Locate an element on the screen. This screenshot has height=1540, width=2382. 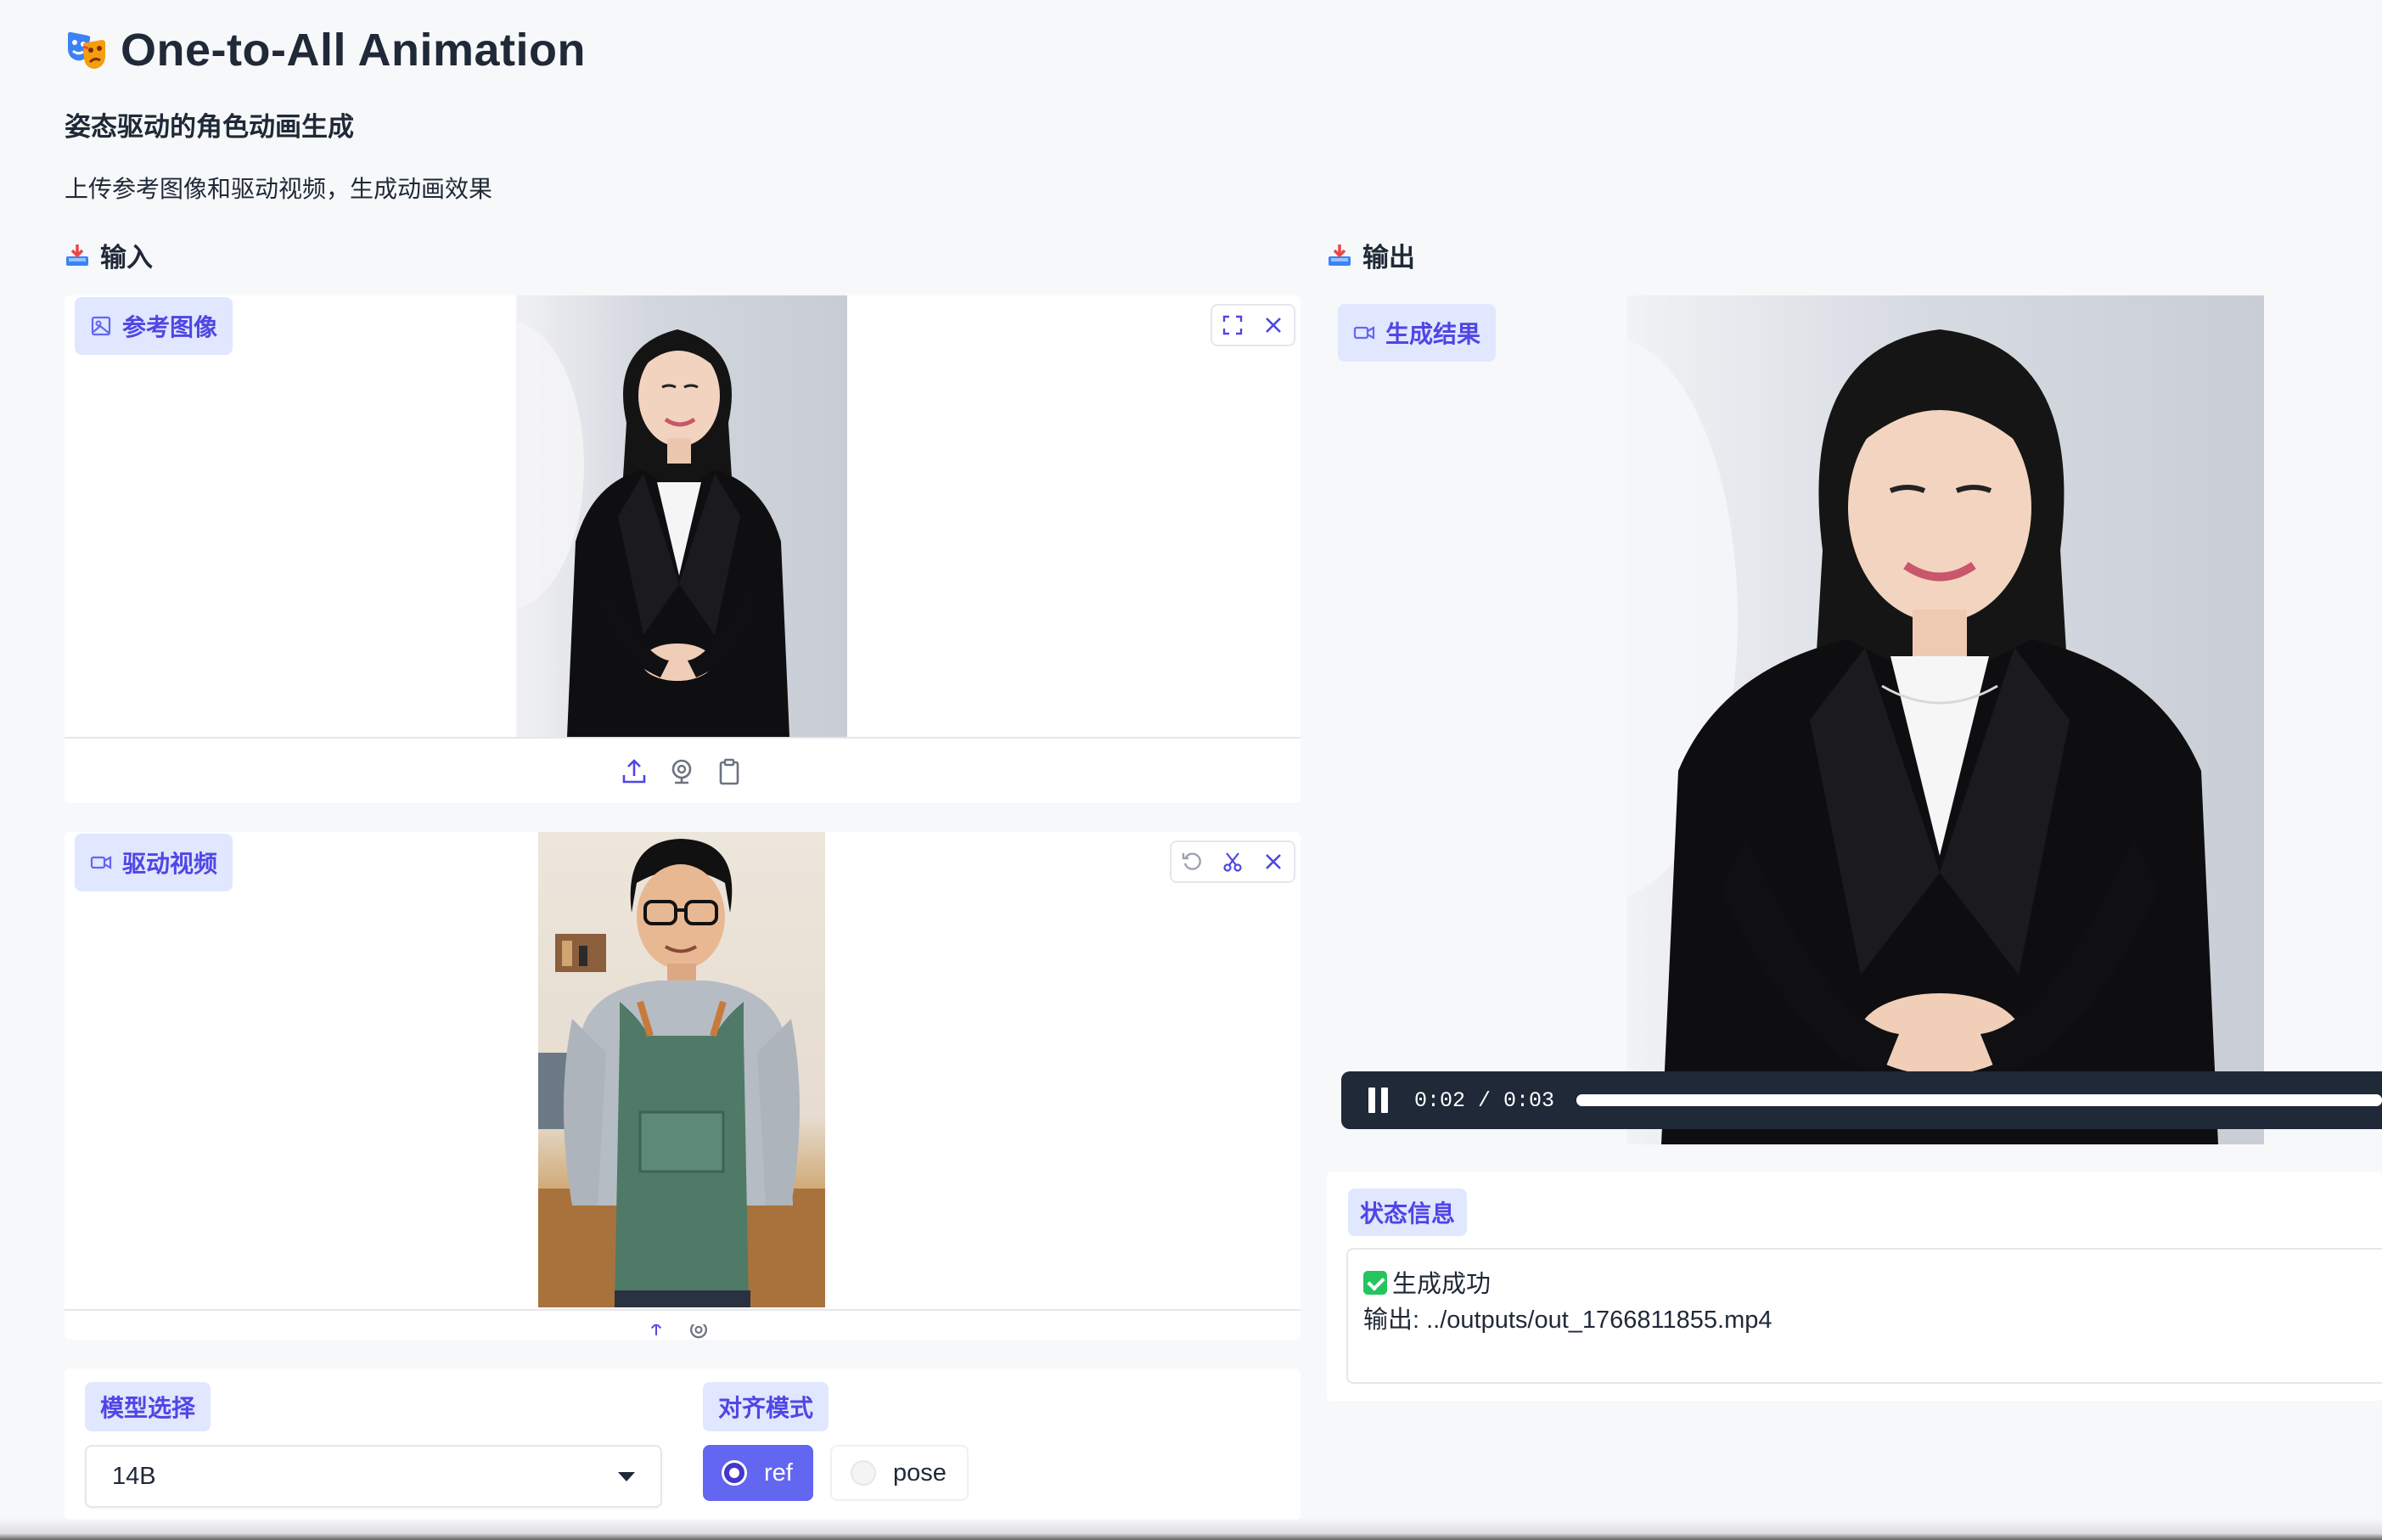
undo-icon is located at coordinates (1191, 861).